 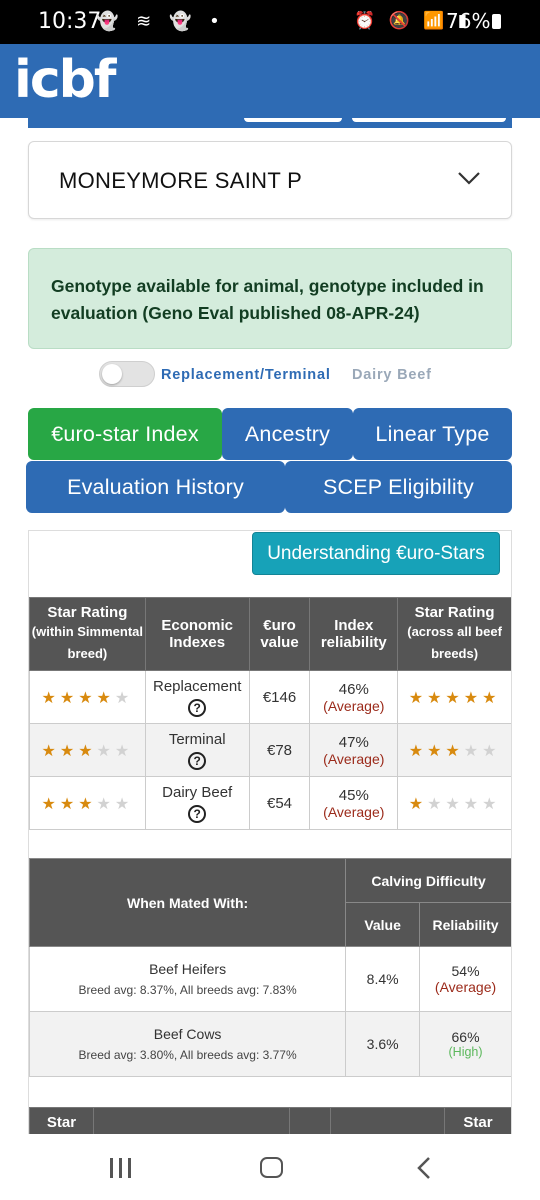 I want to click on home-icon, so click(x=271, y=1167).